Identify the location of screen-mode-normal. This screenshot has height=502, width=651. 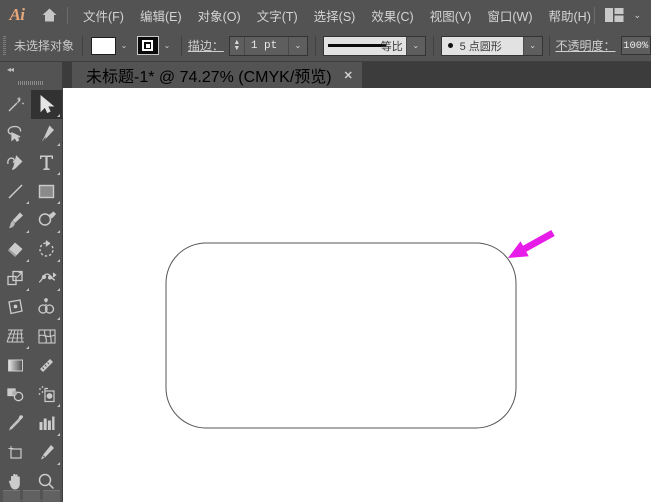
(11, 496).